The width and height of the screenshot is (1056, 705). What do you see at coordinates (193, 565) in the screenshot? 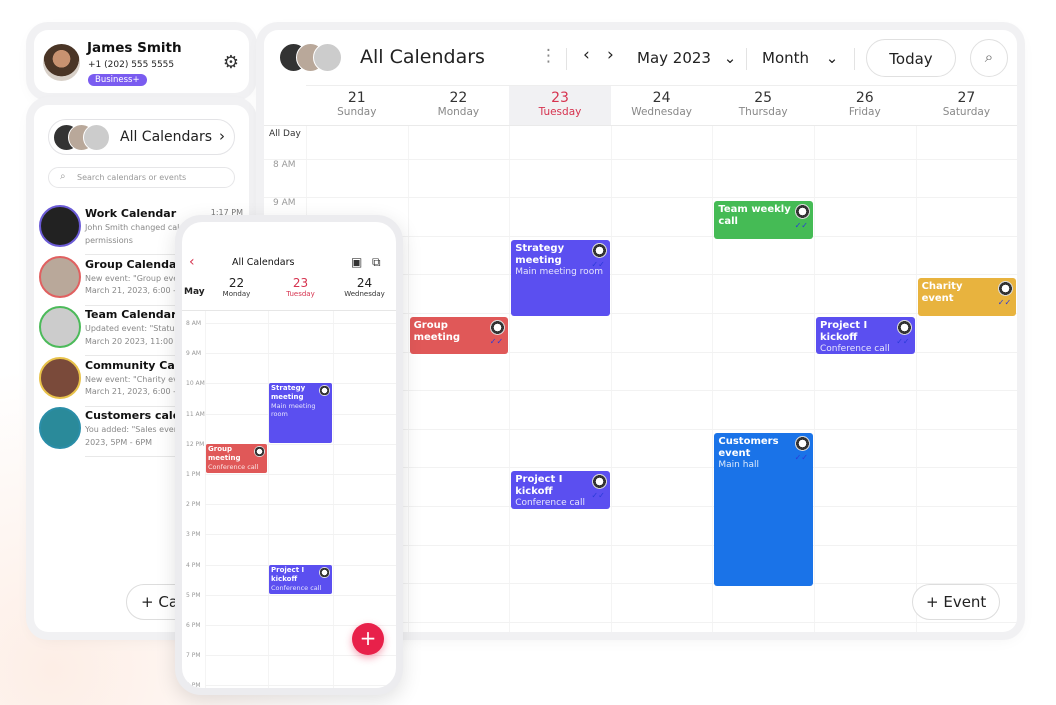
I see `hour-label: 4 PM` at bounding box center [193, 565].